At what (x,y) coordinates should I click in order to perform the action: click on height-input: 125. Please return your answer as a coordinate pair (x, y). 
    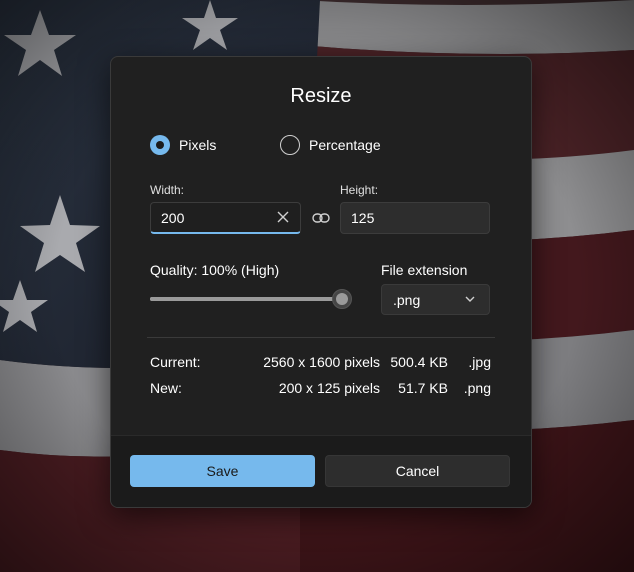
    Looking at the image, I should click on (415, 218).